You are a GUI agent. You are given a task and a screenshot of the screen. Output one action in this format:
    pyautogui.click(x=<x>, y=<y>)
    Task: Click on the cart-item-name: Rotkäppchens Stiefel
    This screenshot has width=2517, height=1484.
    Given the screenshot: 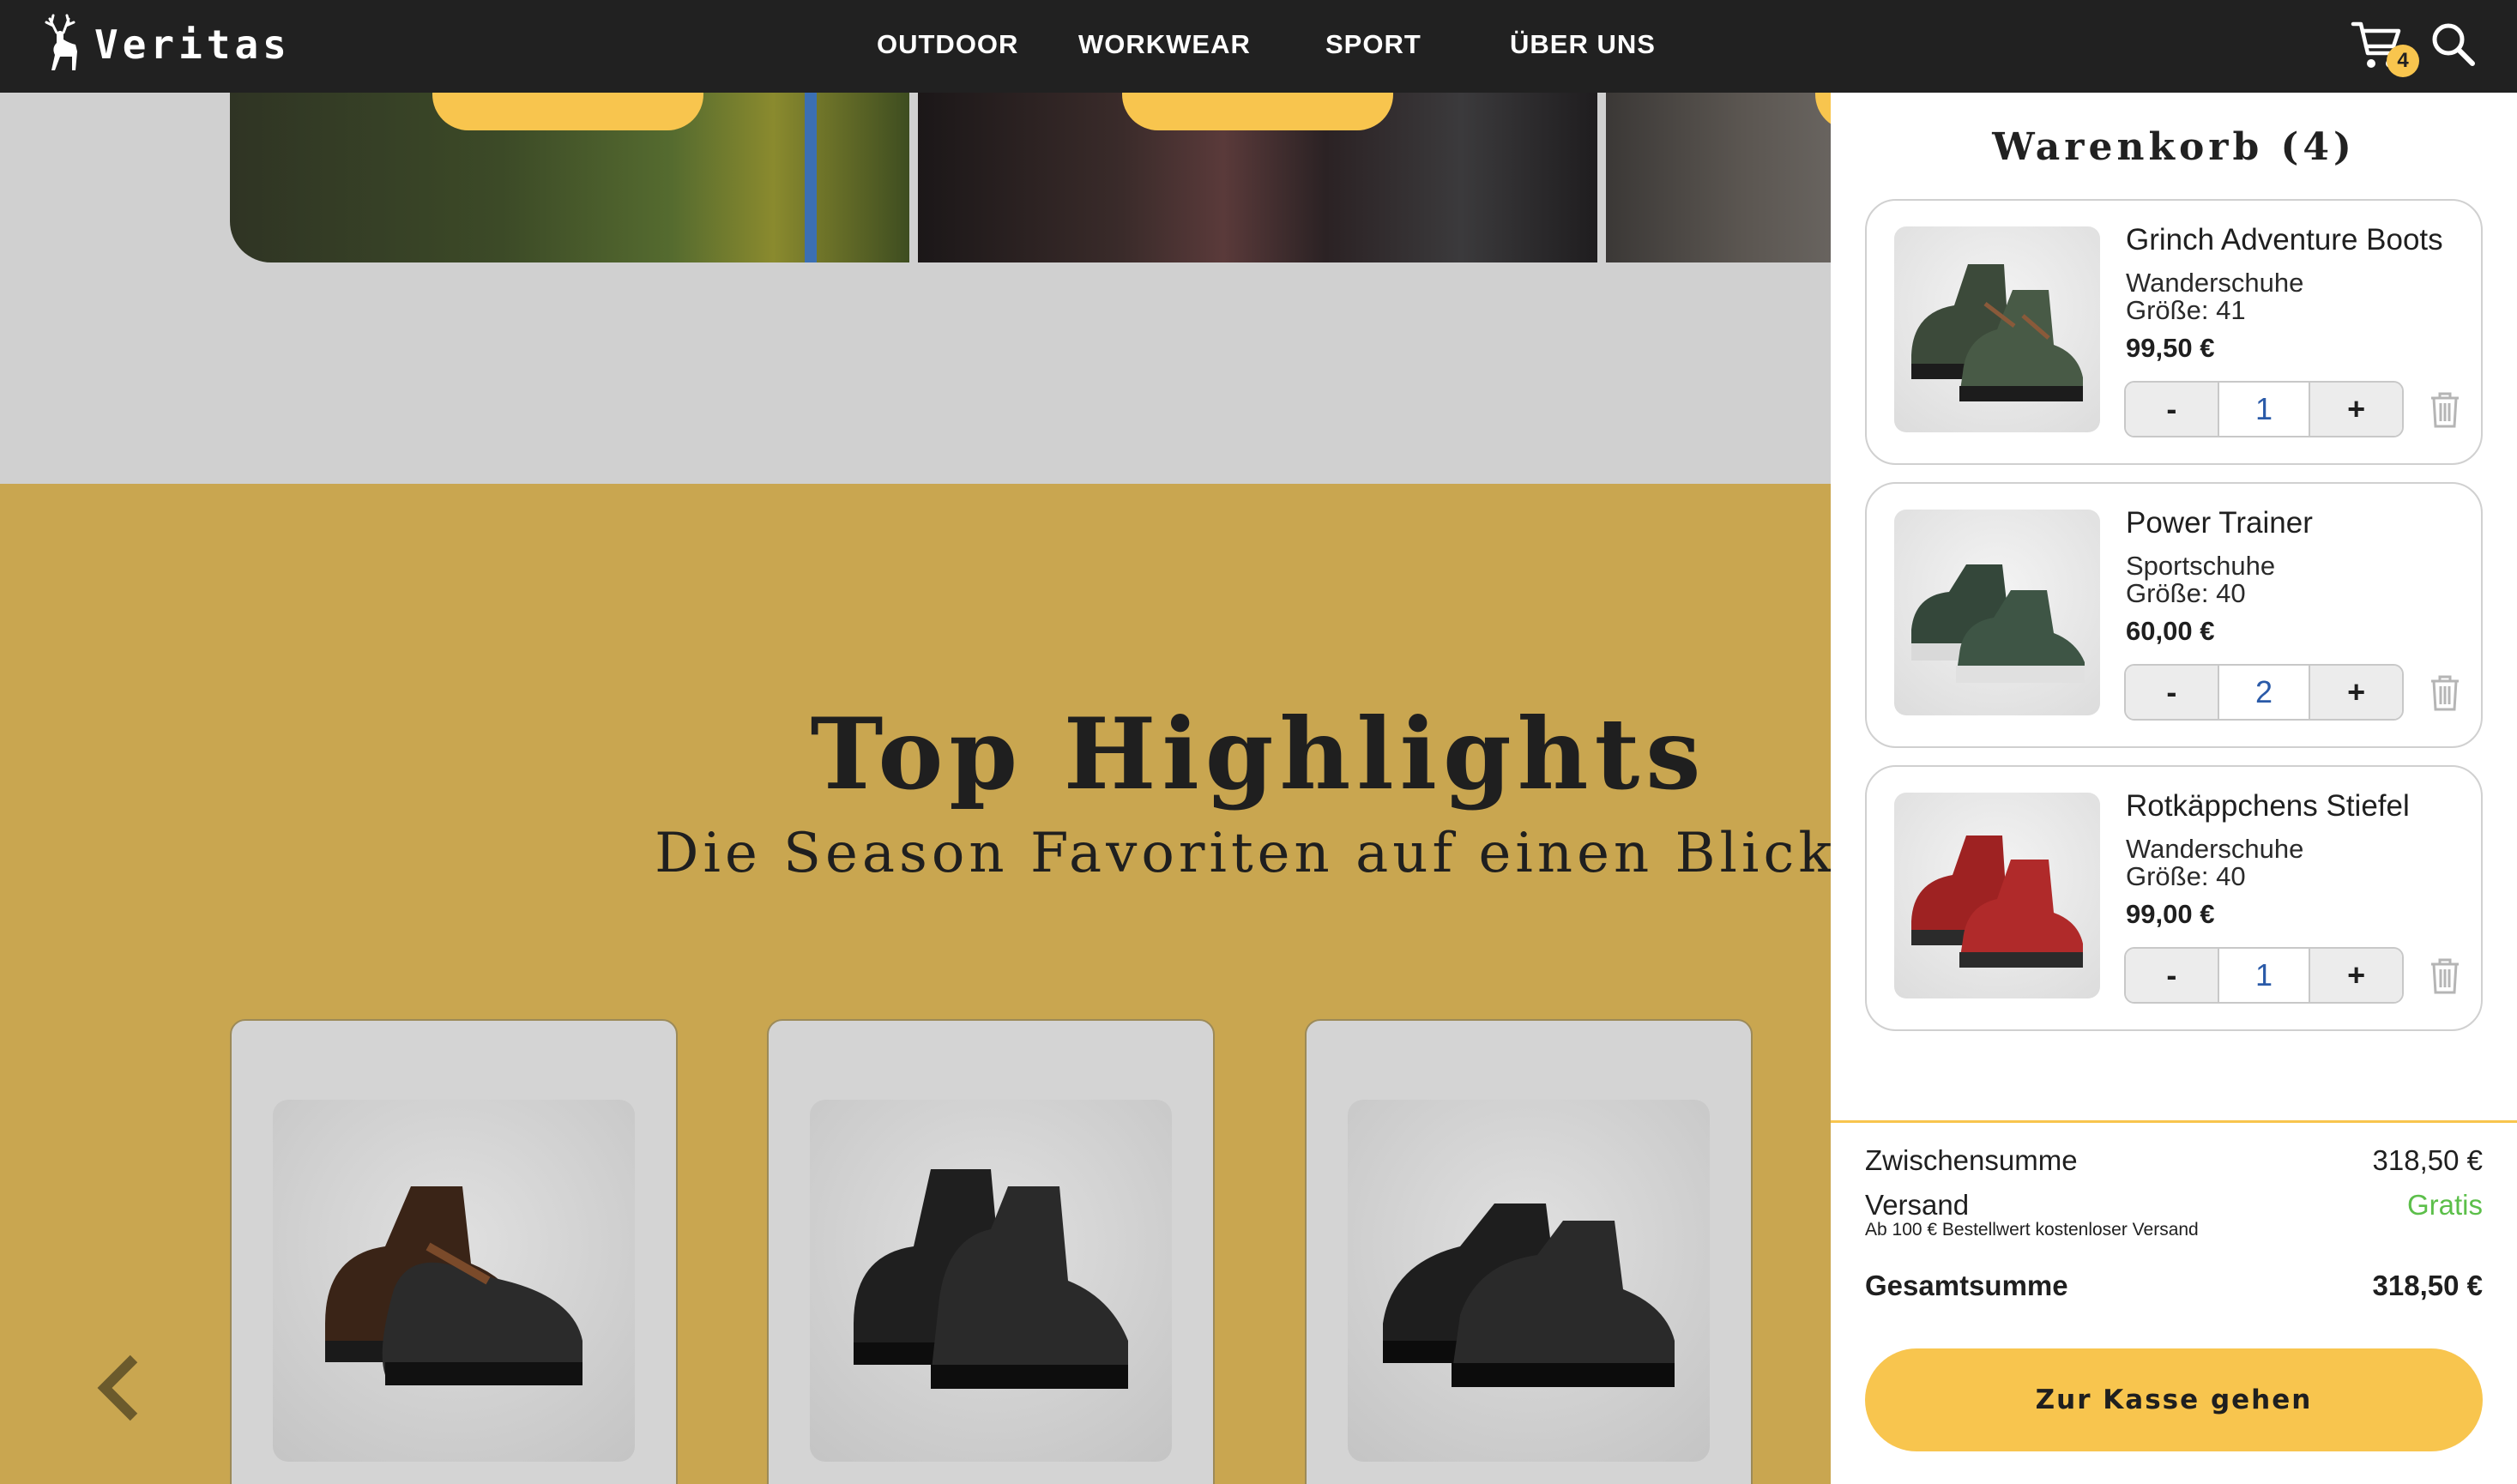 What is the action you would take?
    pyautogui.click(x=2268, y=806)
    